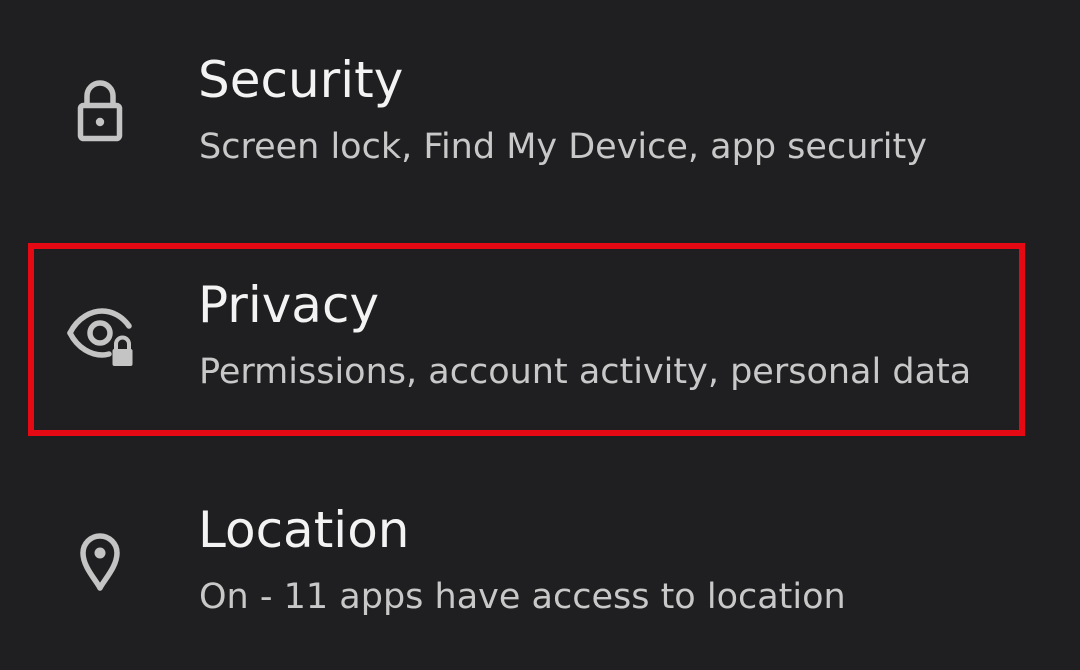 The image size is (1080, 670). Describe the element at coordinates (304, 530) in the screenshot. I see `item-title: Location` at that location.